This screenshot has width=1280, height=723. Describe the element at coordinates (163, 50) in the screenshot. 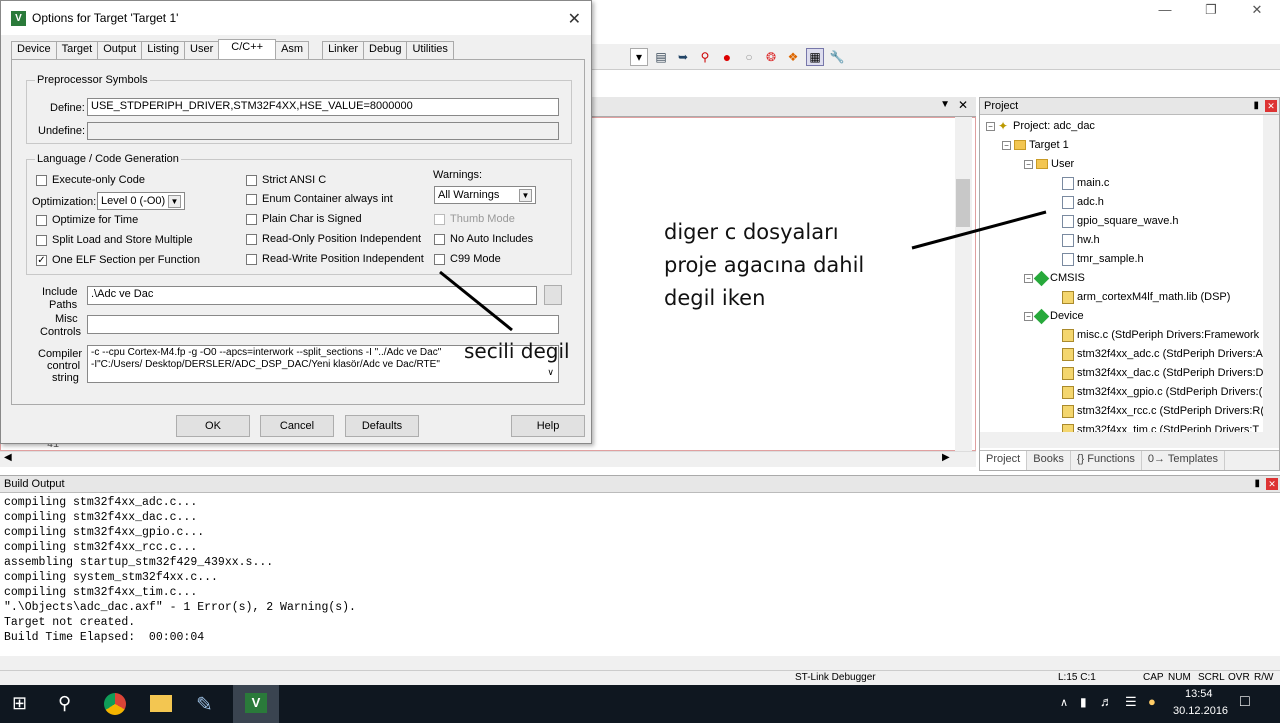

I see `tab-listing: Listing` at that location.